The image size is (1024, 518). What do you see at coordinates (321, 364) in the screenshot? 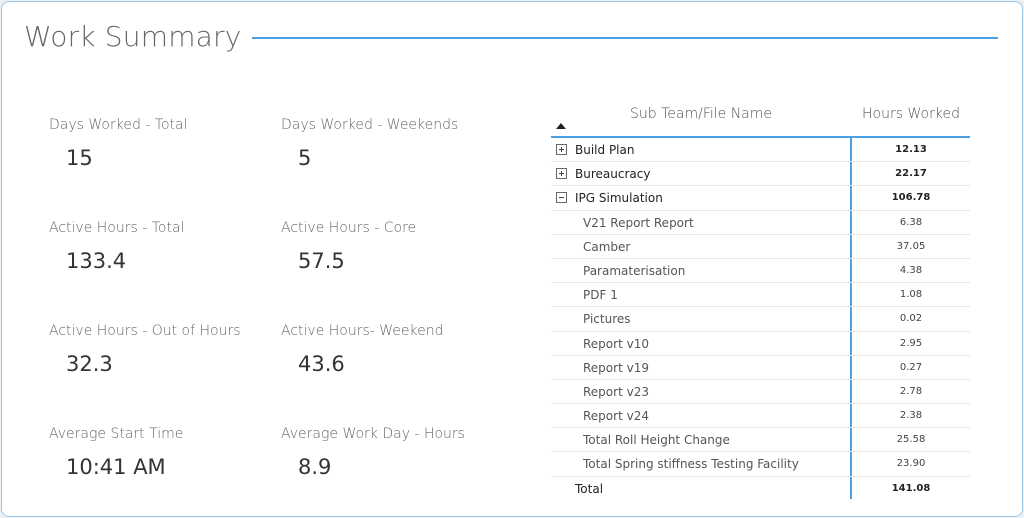
I see `kpi-value: 43.6` at bounding box center [321, 364].